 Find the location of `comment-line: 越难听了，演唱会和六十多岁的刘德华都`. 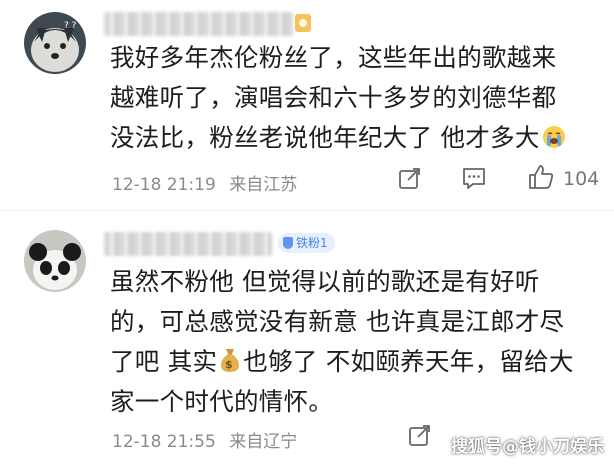

comment-line: 越难听了，演唱会和六十多岁的刘德华都 is located at coordinates (333, 97).